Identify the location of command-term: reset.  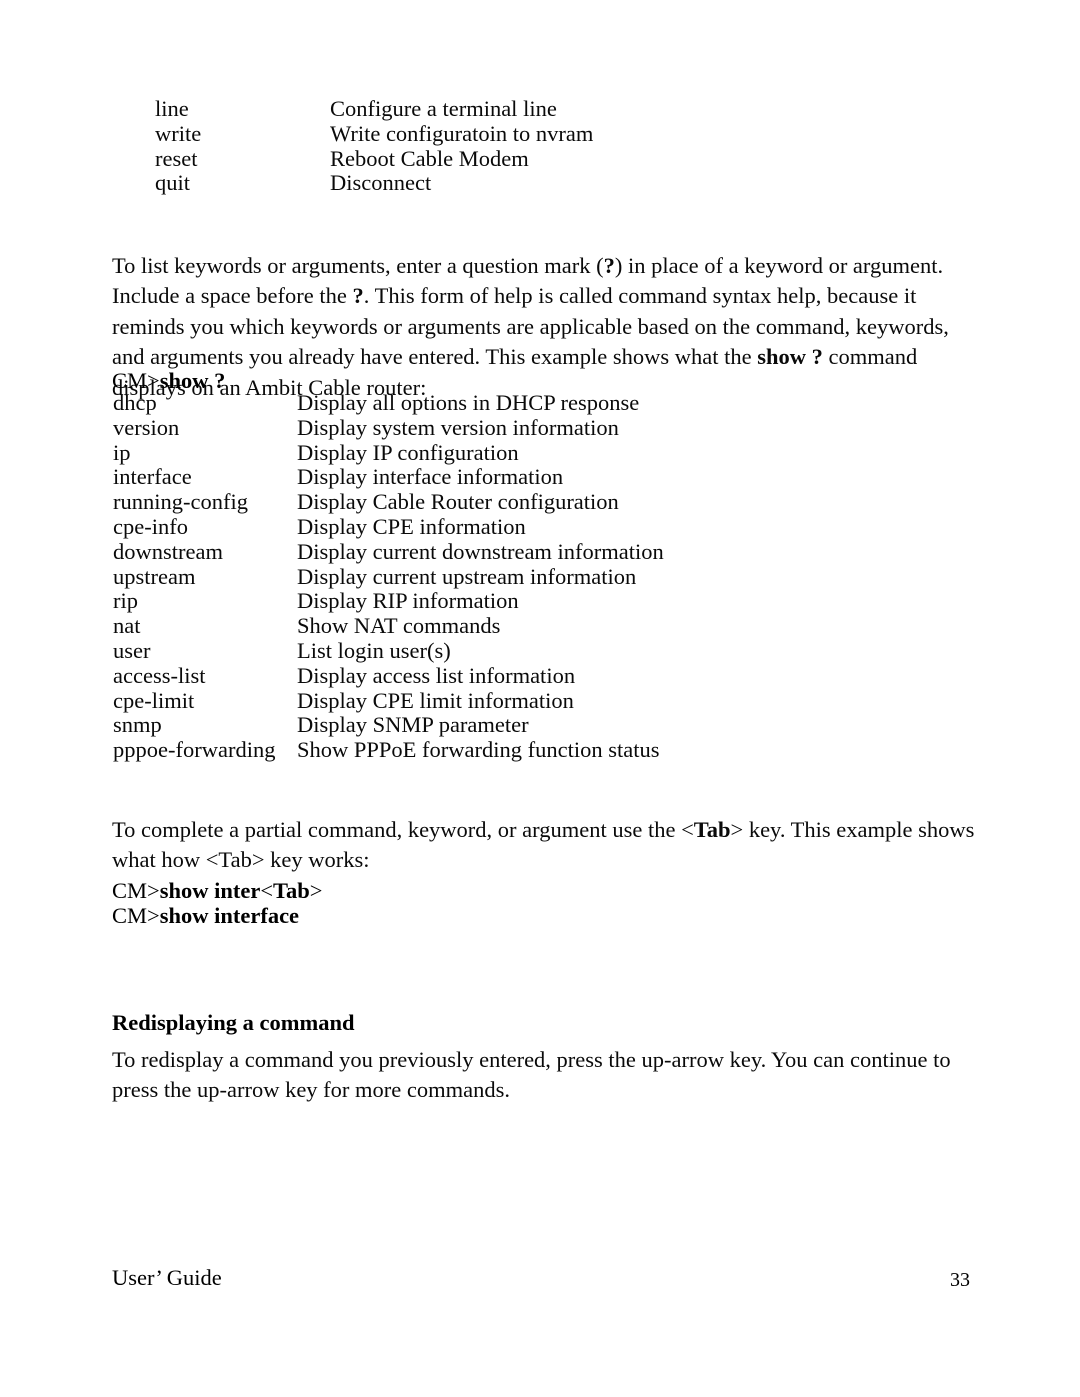
(176, 158).